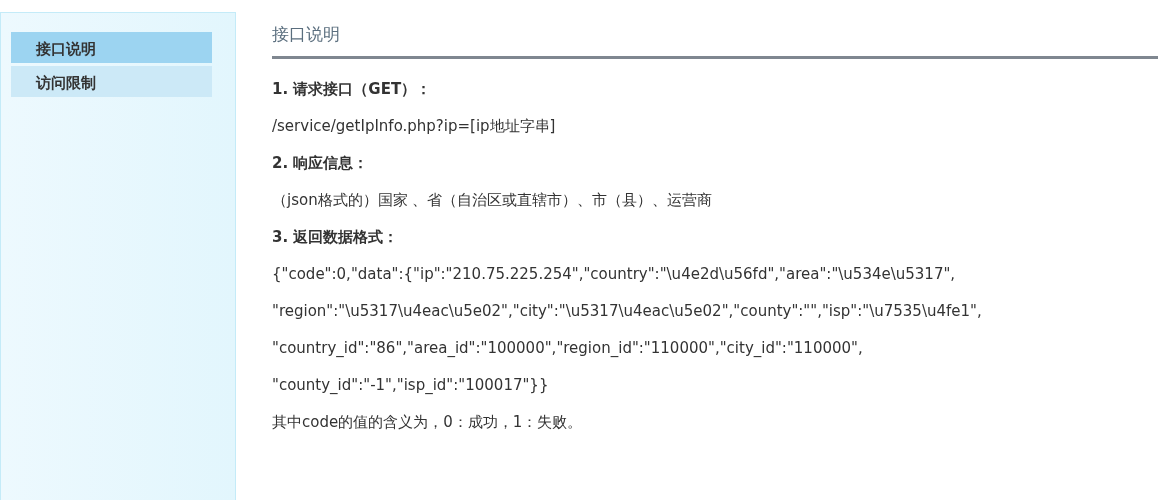 This screenshot has height=500, width=1158. Describe the element at coordinates (320, 162) in the screenshot. I see `section-heading: 2. 响应信息：` at that location.